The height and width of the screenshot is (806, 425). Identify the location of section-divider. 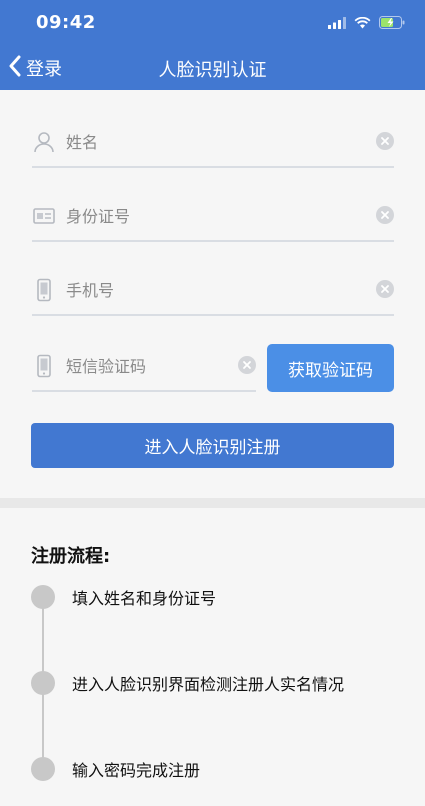
(212, 503).